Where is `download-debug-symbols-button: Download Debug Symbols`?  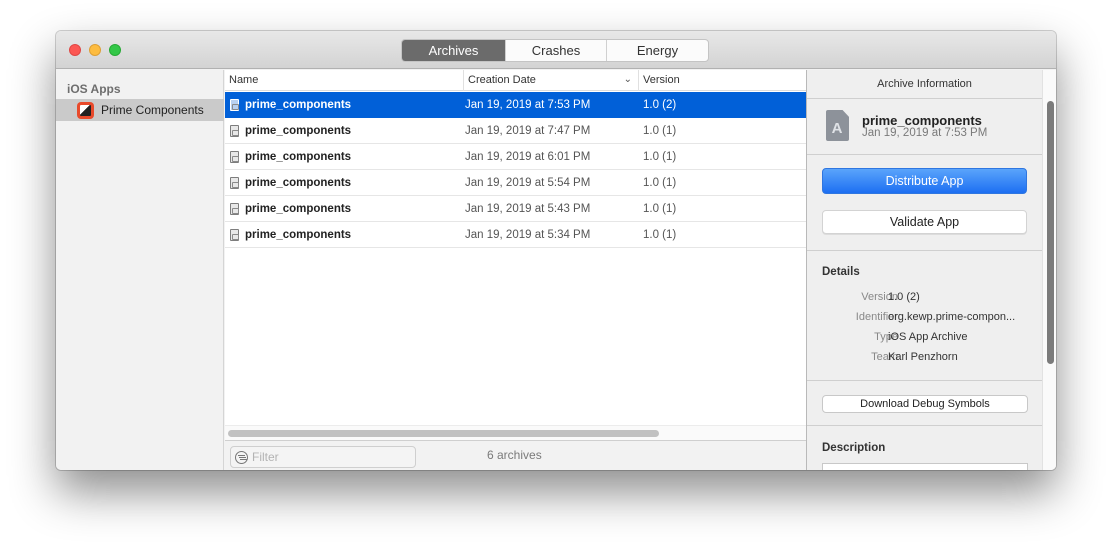 download-debug-symbols-button: Download Debug Symbols is located at coordinates (925, 404).